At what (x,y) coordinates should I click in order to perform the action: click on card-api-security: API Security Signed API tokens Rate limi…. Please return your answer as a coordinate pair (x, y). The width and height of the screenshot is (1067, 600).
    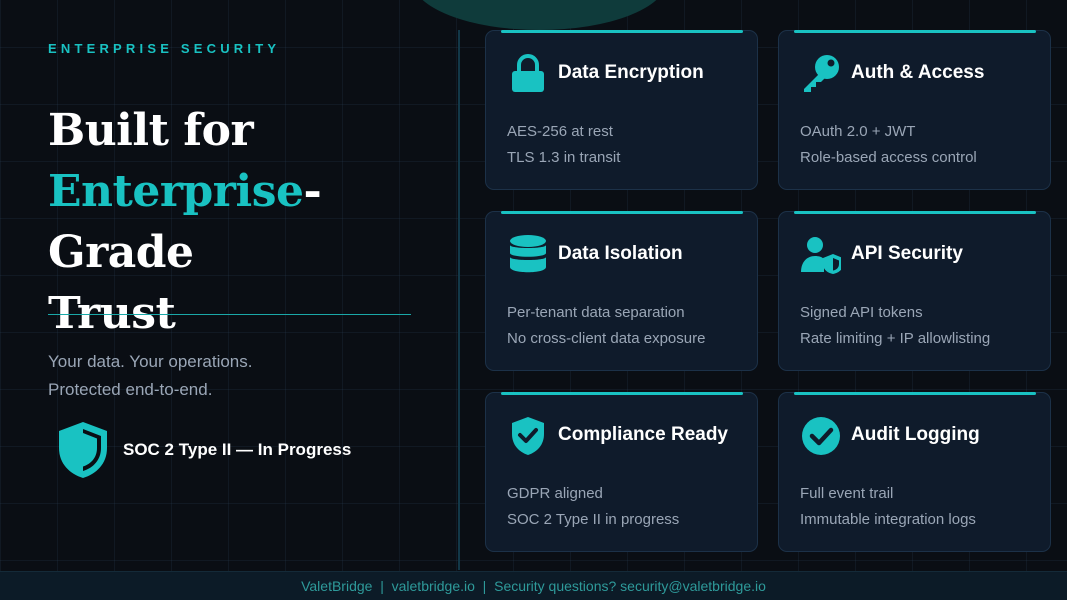
    Looking at the image, I should click on (914, 291).